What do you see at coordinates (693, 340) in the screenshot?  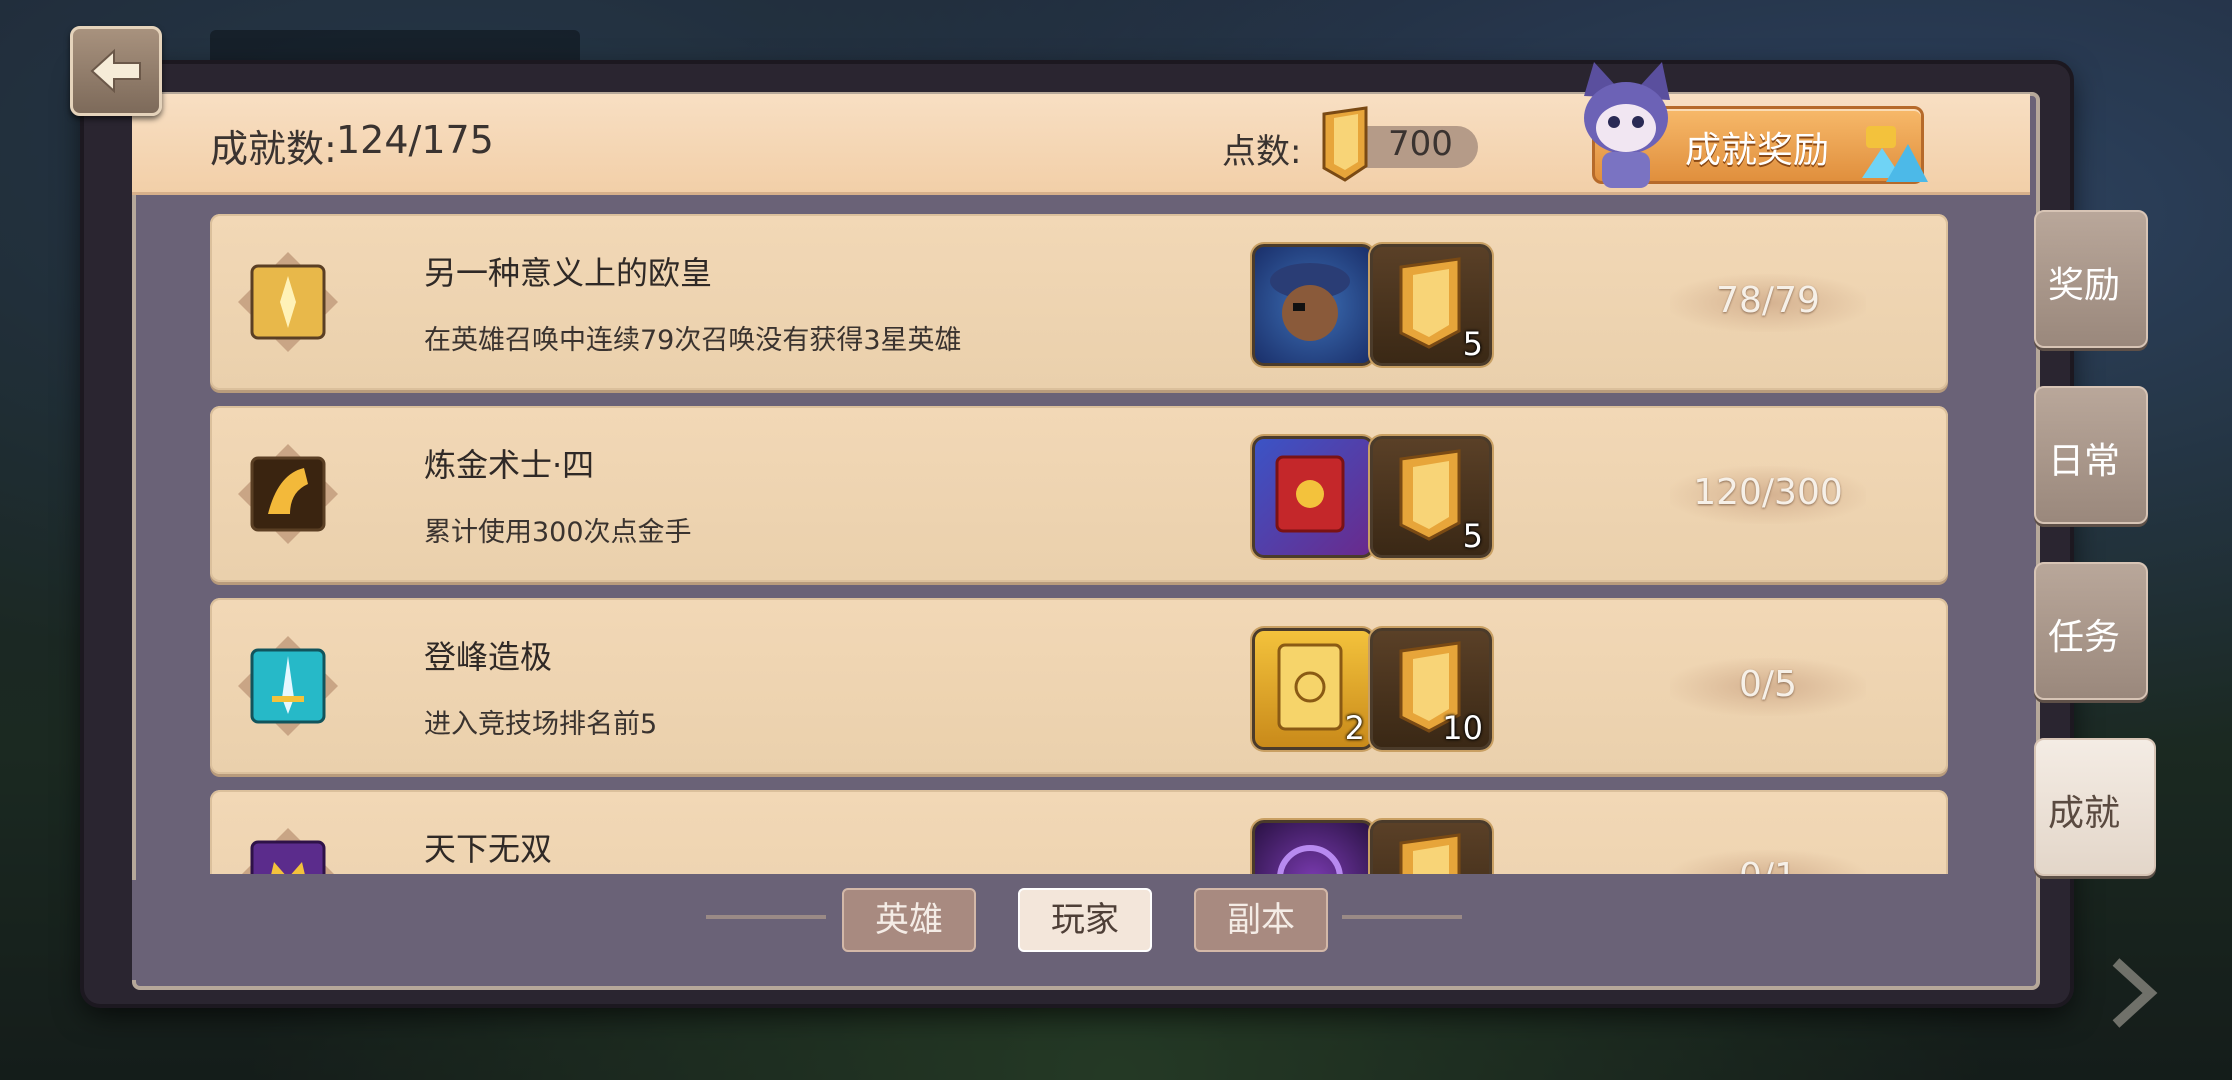 I see `achievement-desc: 在英雄召唤中连续79次召唤没有获得3星英雄` at bounding box center [693, 340].